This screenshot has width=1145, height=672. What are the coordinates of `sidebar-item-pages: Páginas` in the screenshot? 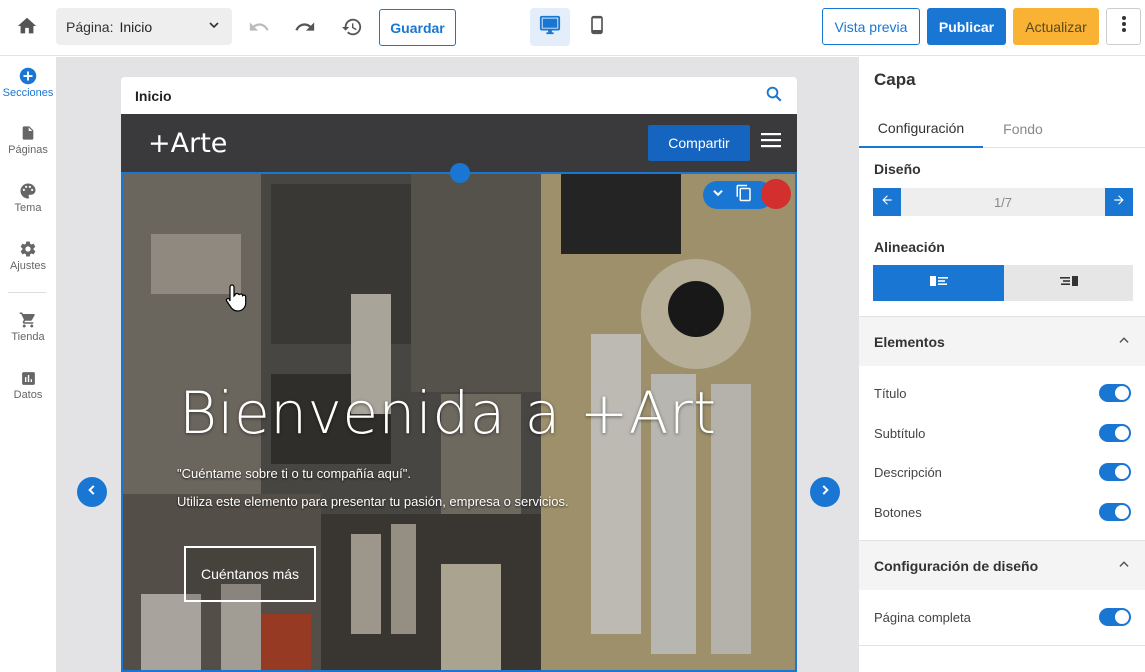 It's located at (28, 139).